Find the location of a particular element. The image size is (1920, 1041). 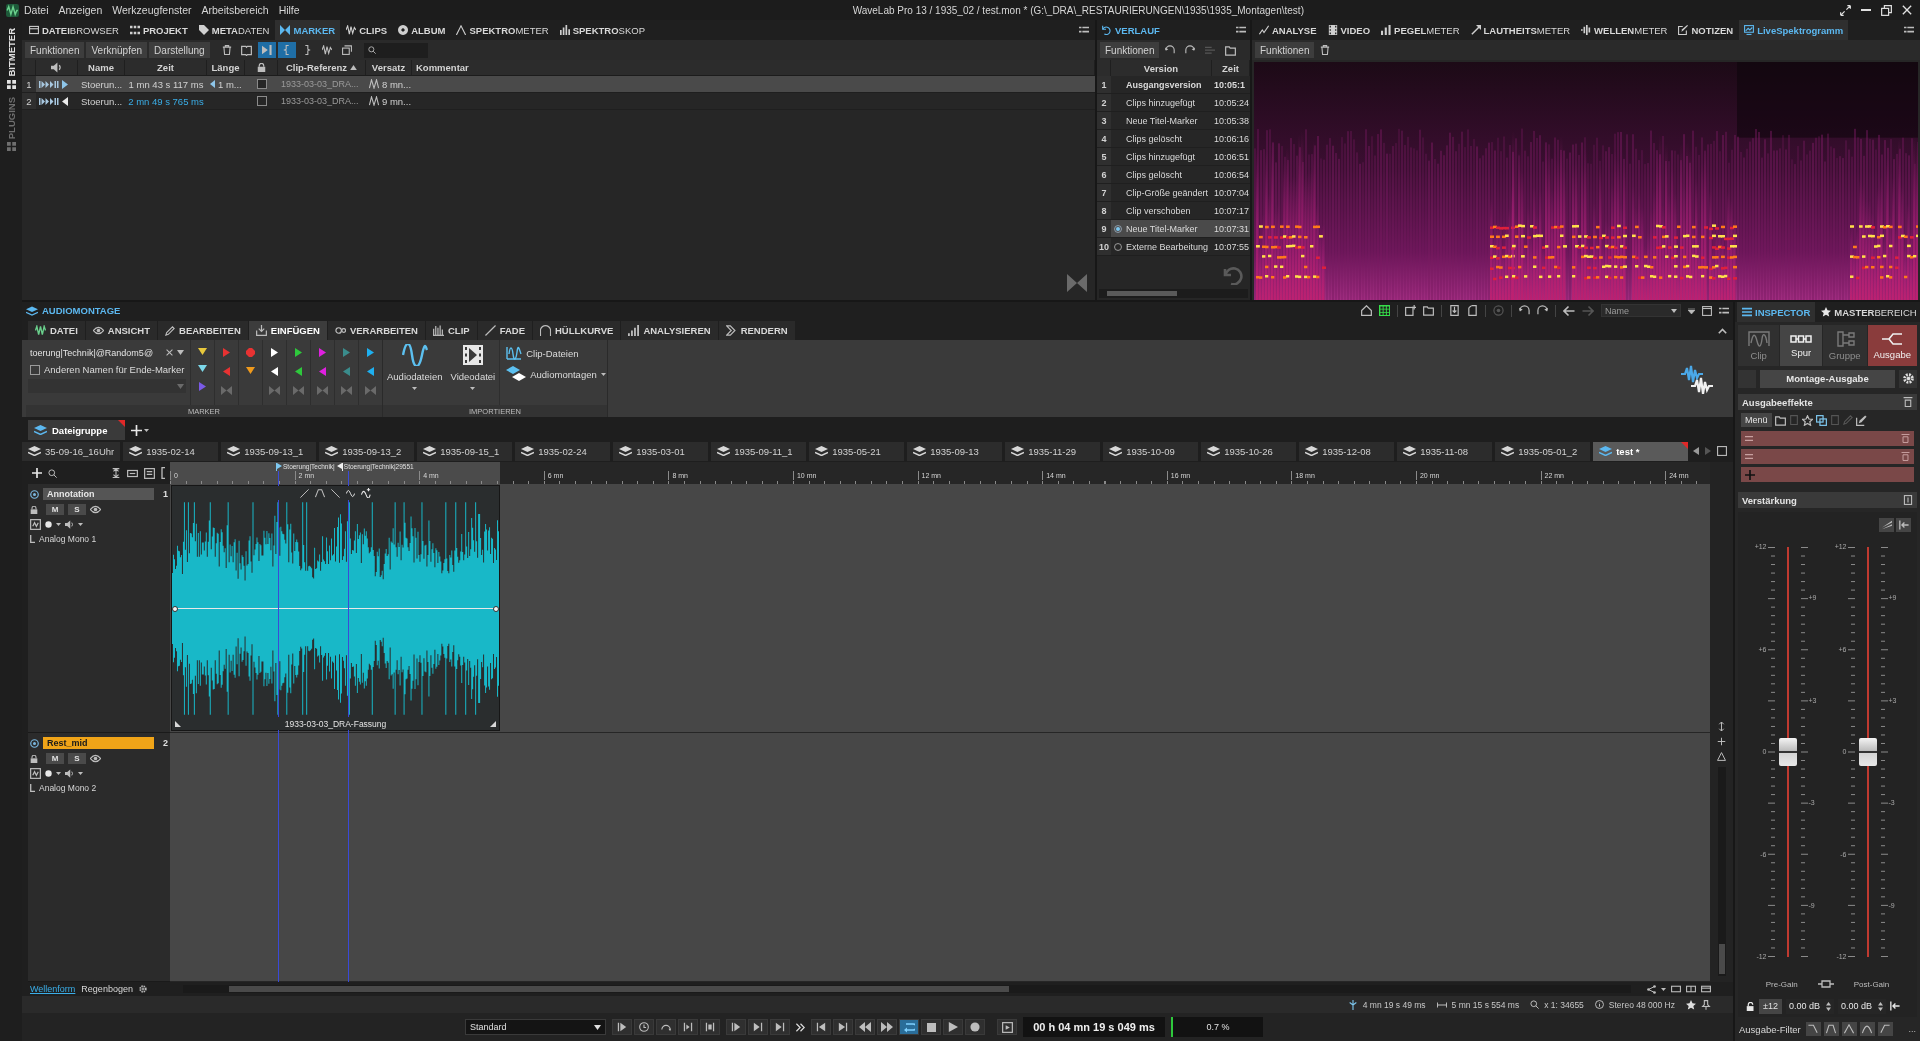

star-icon is located at coordinates (1691, 1004).